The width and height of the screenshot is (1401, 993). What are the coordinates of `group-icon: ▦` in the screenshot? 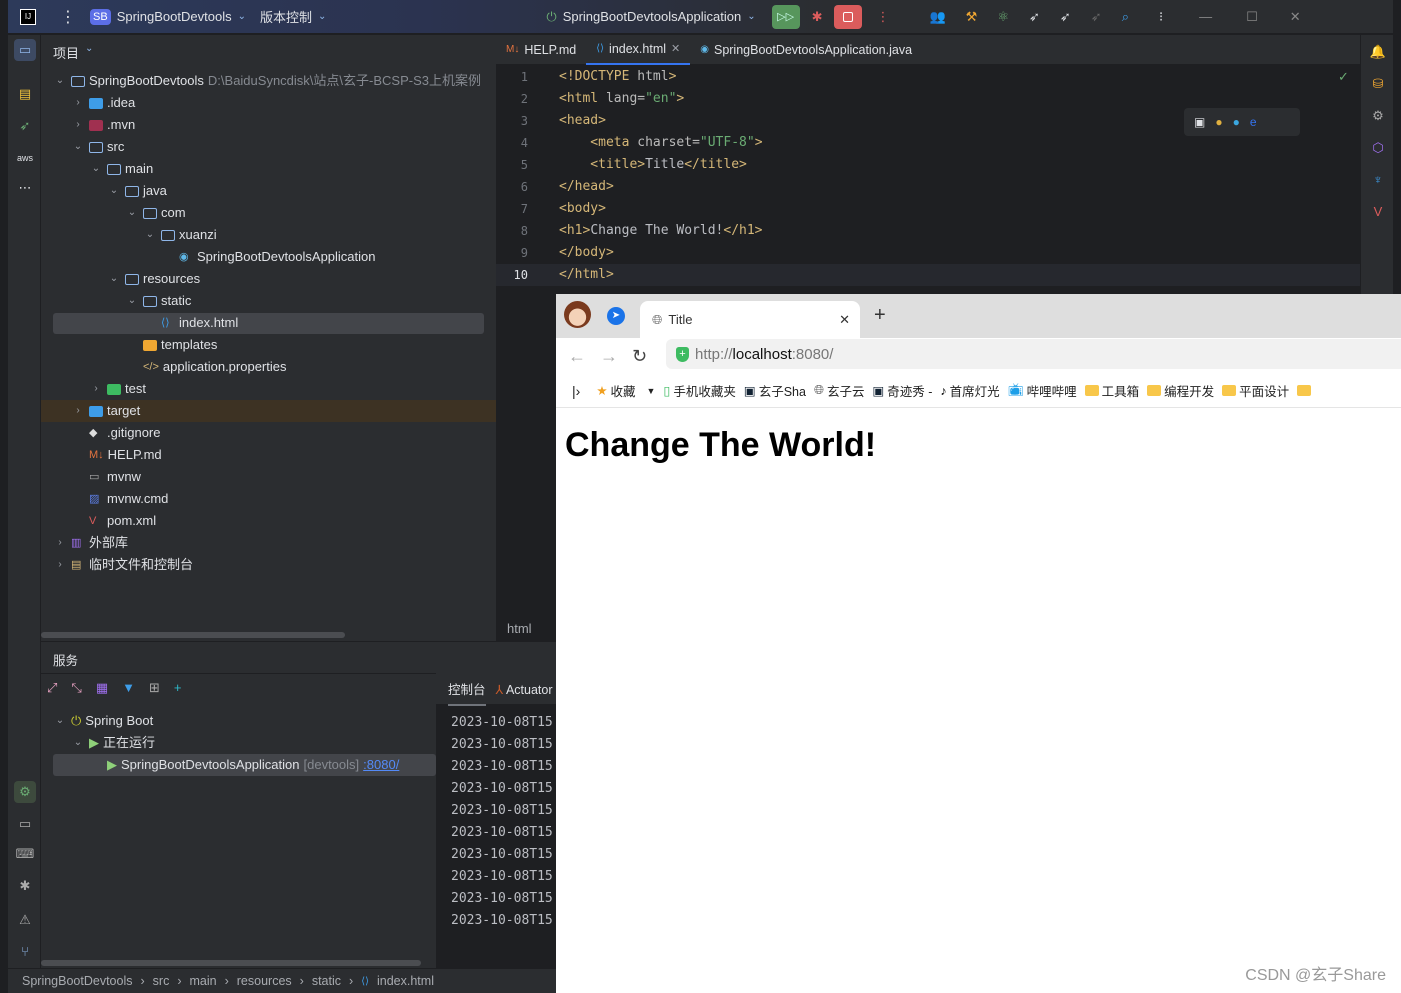 It's located at (102, 688).